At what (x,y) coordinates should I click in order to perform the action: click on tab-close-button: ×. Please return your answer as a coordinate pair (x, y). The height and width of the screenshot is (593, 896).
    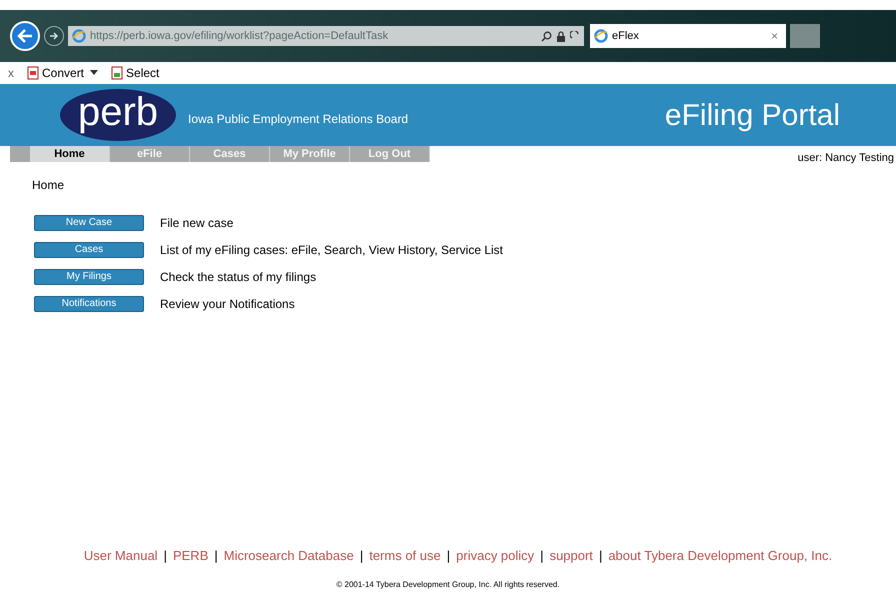
    Looking at the image, I should click on (774, 36).